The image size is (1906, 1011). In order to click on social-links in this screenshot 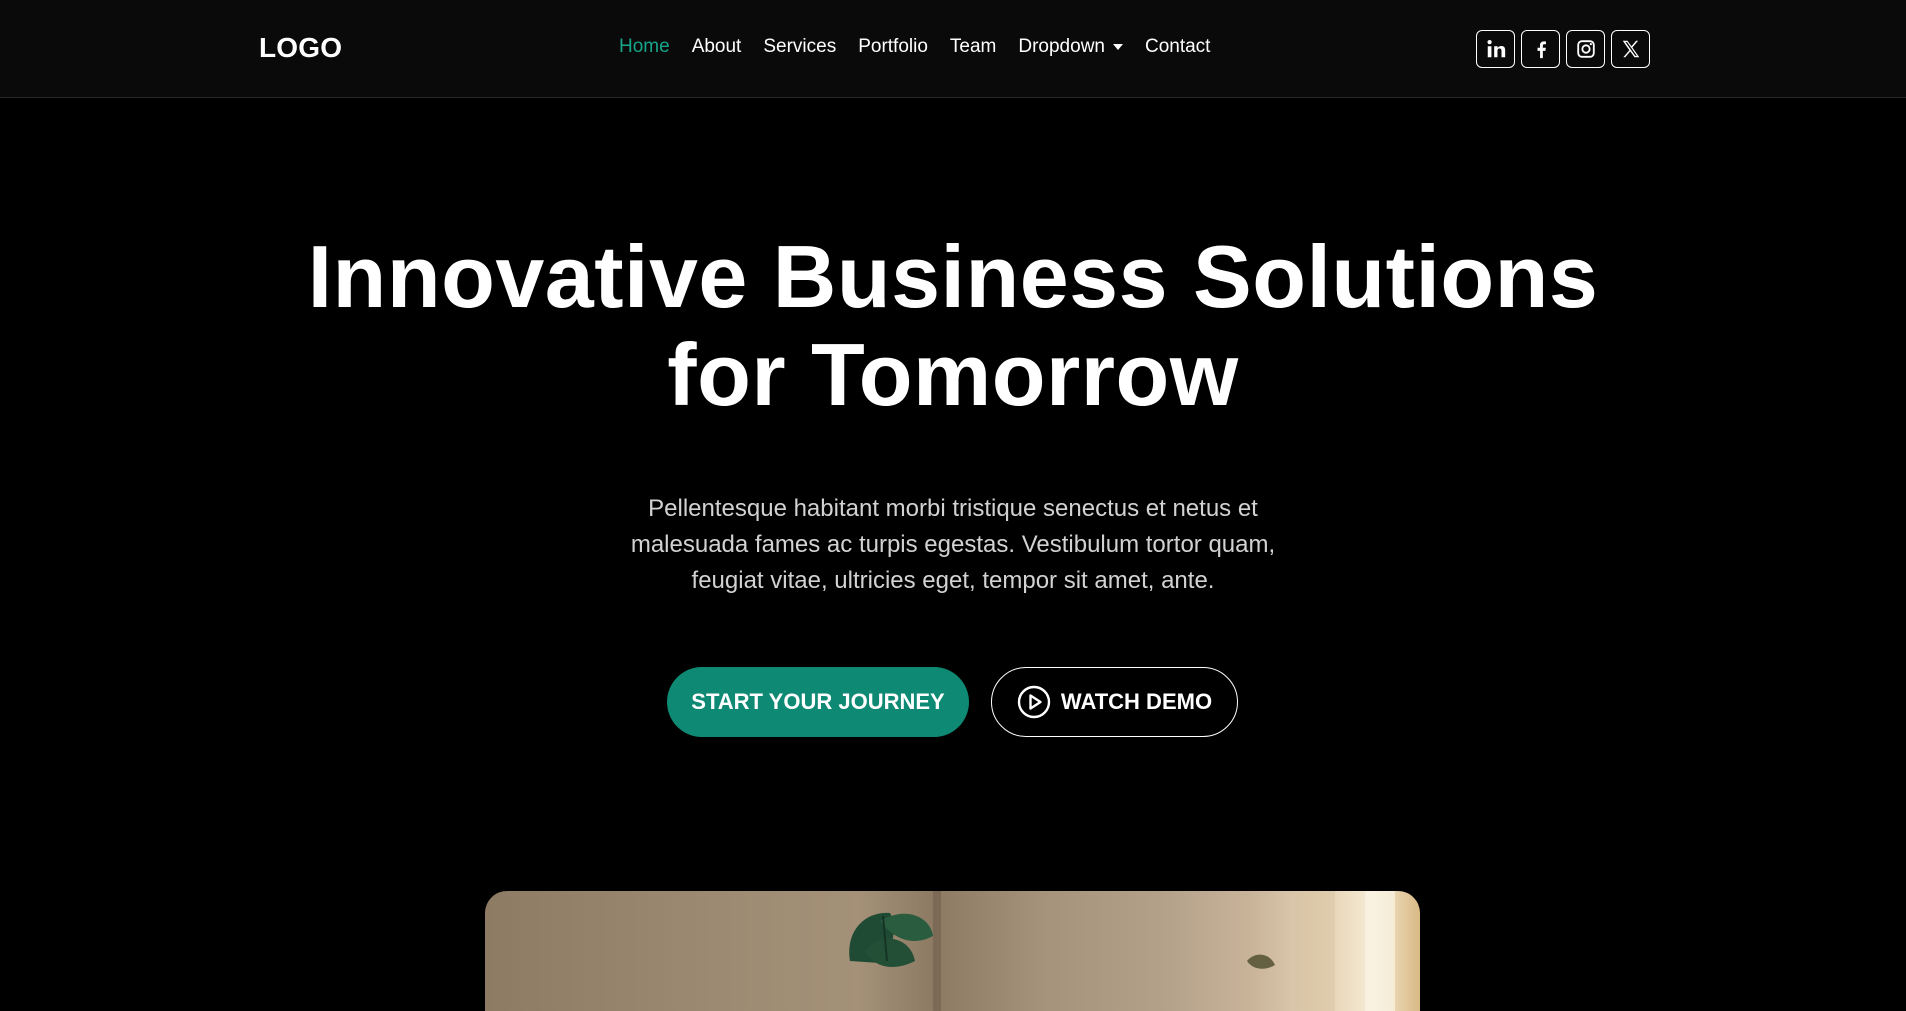, I will do `click(1563, 49)`.